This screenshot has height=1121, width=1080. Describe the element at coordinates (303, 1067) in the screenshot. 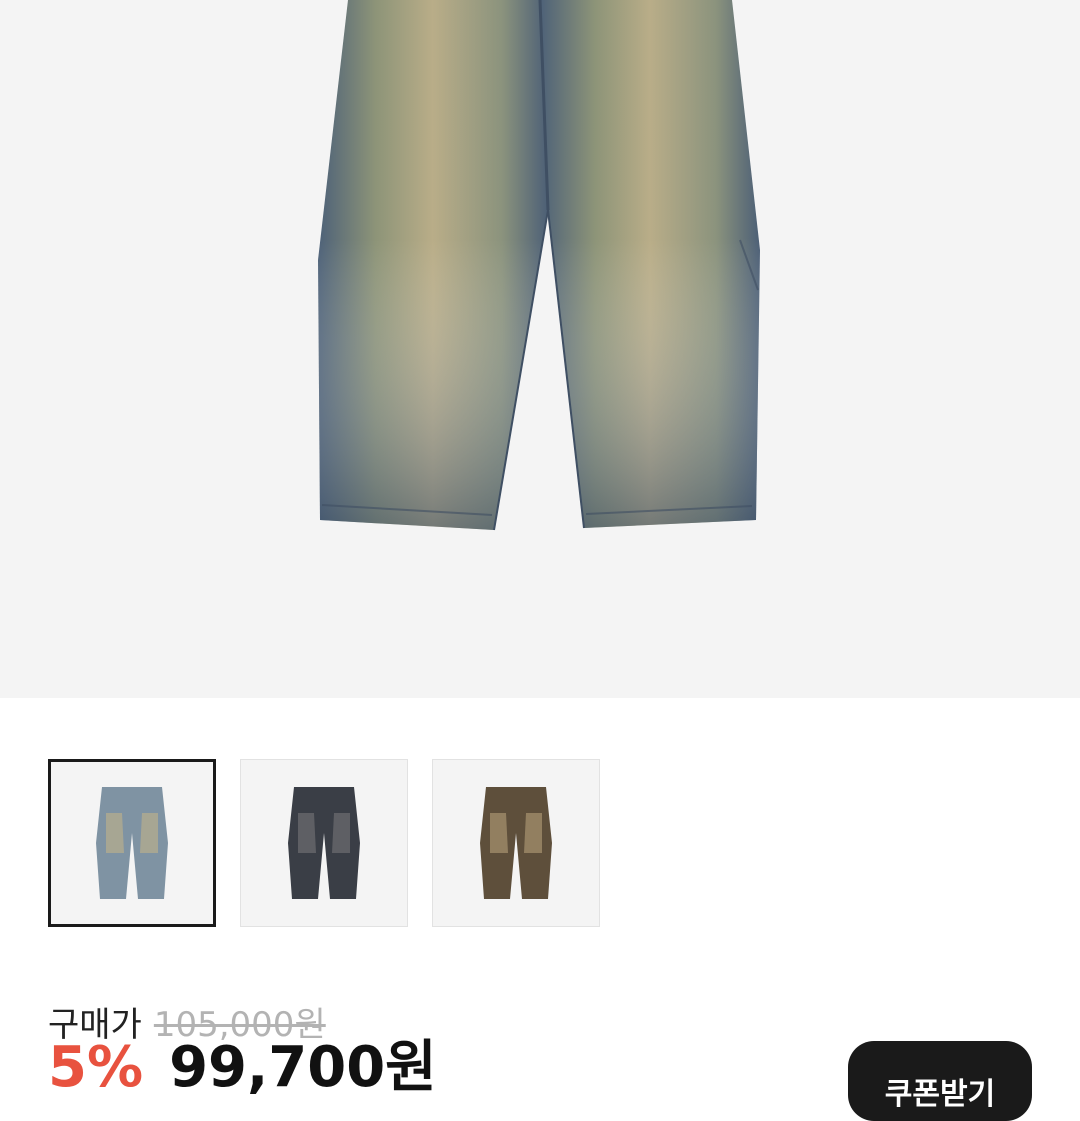

I see `sale-price: 99,700원` at that location.